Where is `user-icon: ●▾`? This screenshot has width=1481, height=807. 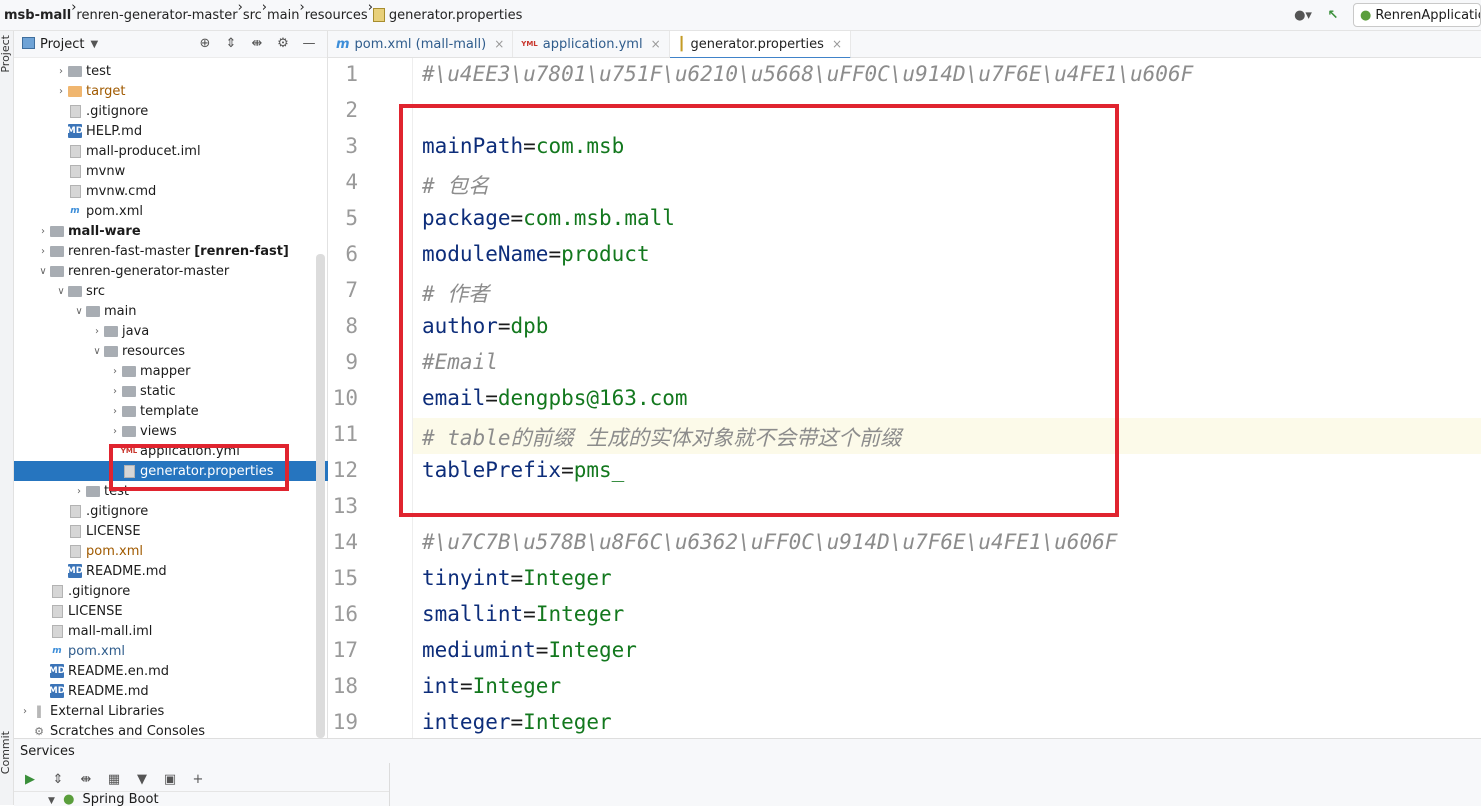 user-icon: ●▾ is located at coordinates (1303, 15).